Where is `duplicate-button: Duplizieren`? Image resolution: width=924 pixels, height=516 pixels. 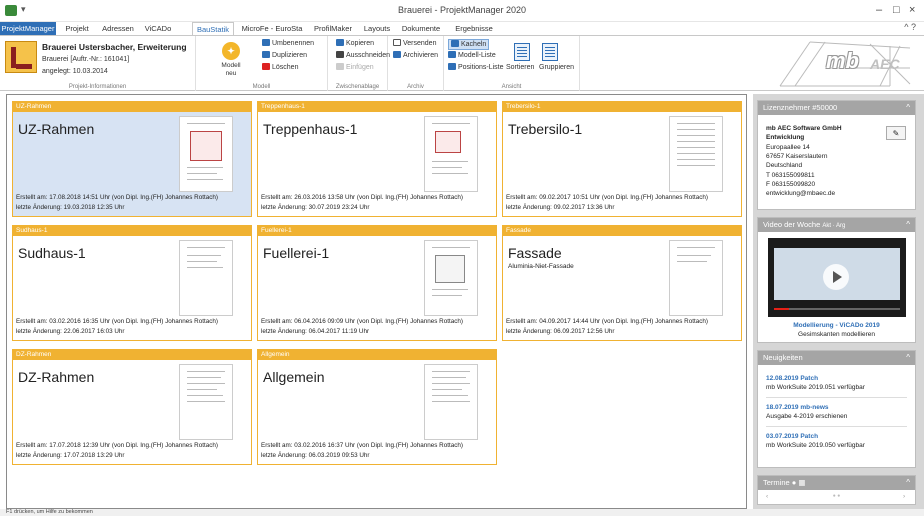
duplicate-button: Duplizieren is located at coordinates (284, 55).